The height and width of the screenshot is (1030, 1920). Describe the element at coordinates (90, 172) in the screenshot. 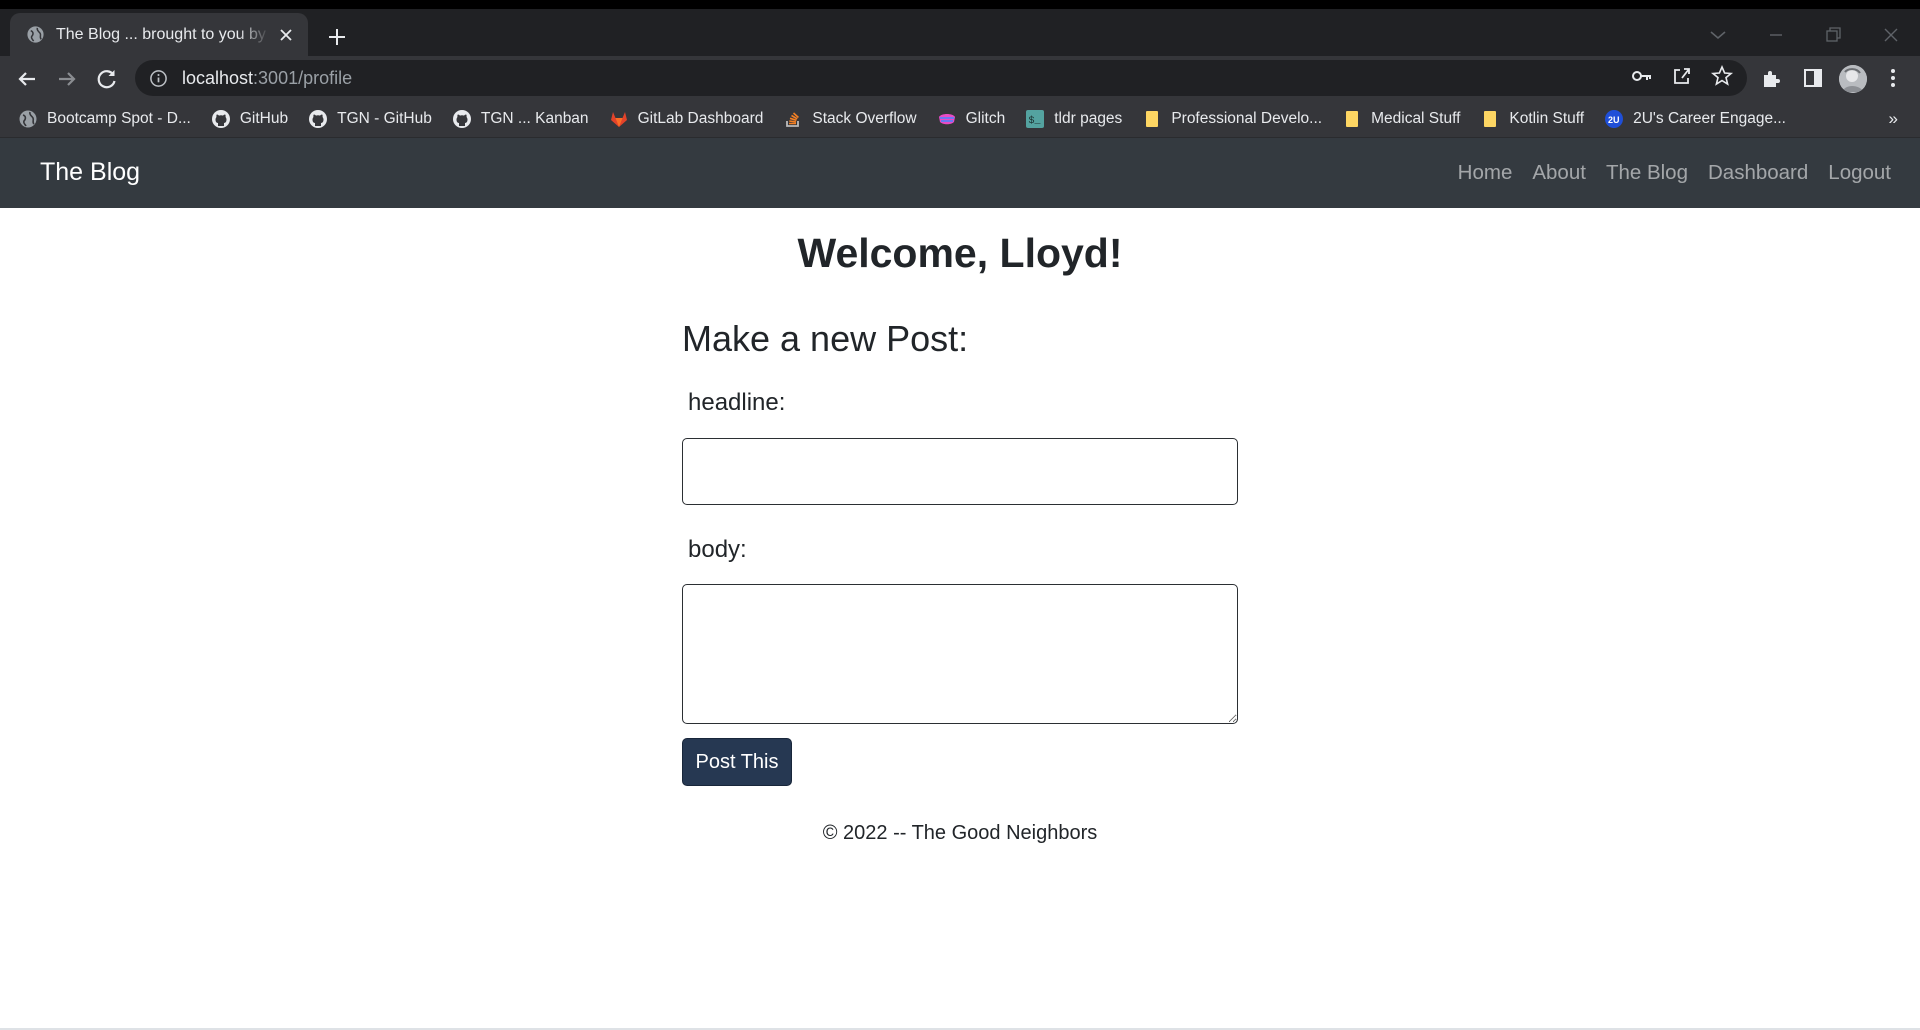

I see `navbar-brand: The Blog` at that location.